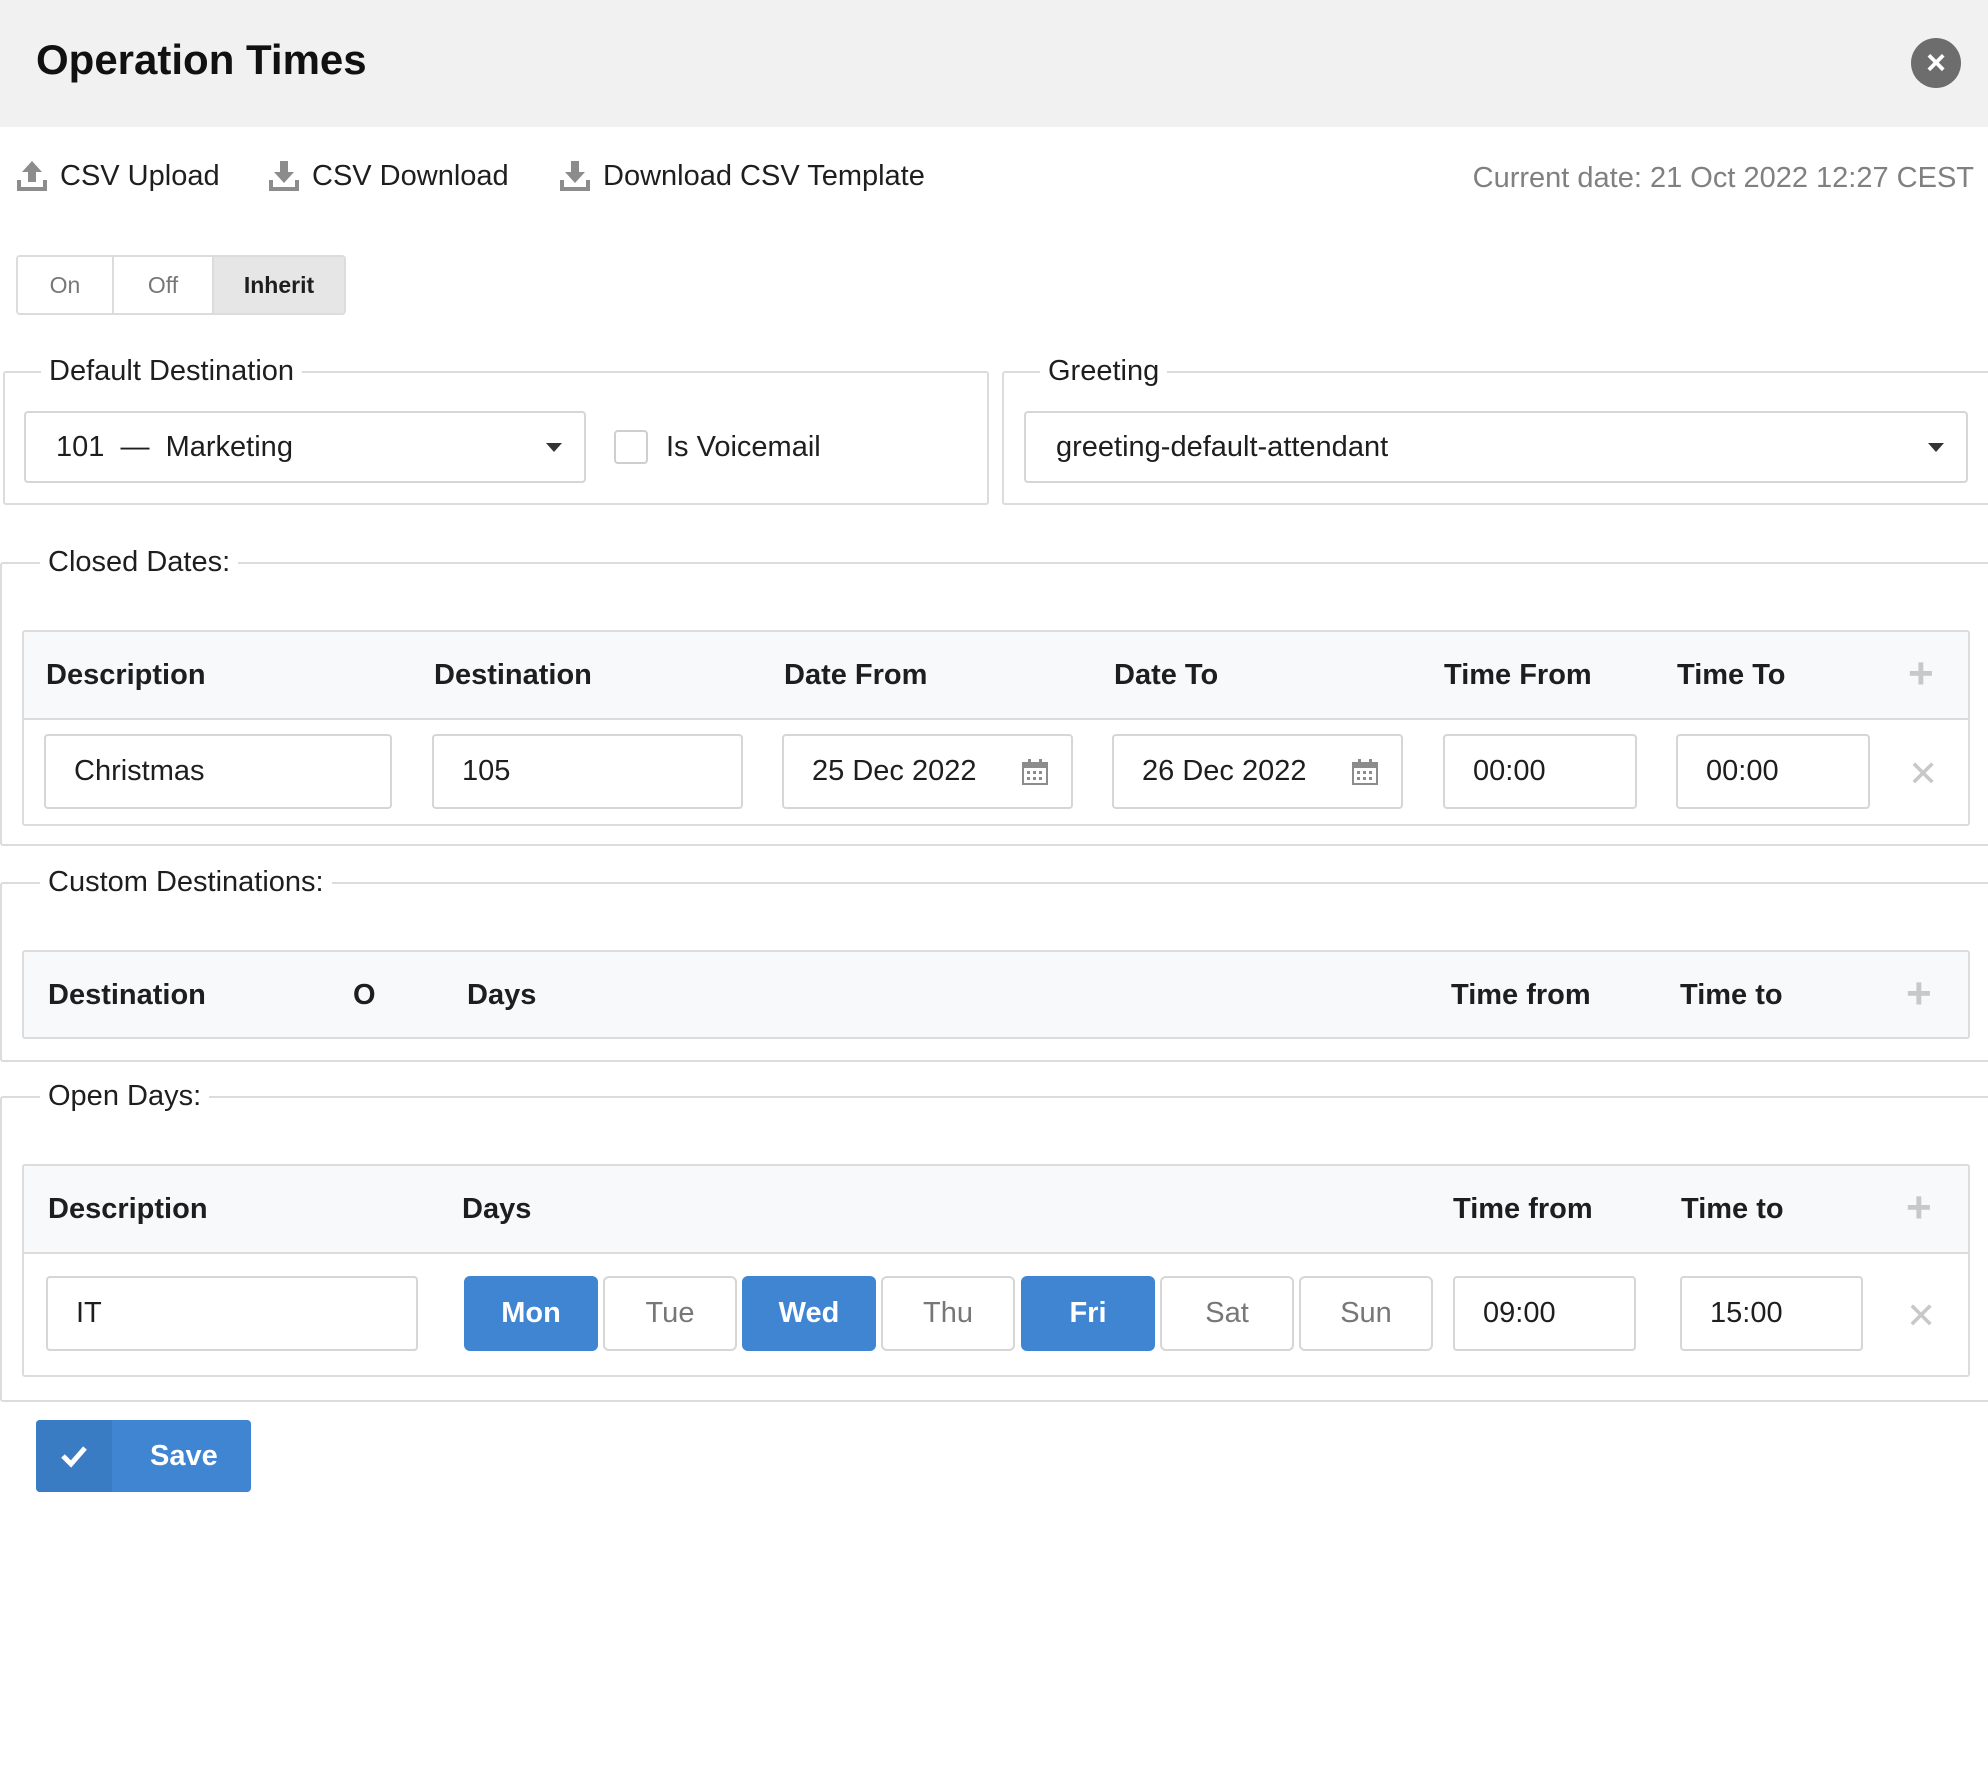 Image resolution: width=1988 pixels, height=1790 pixels. I want to click on csv-download-label: CSV Download, so click(410, 175).